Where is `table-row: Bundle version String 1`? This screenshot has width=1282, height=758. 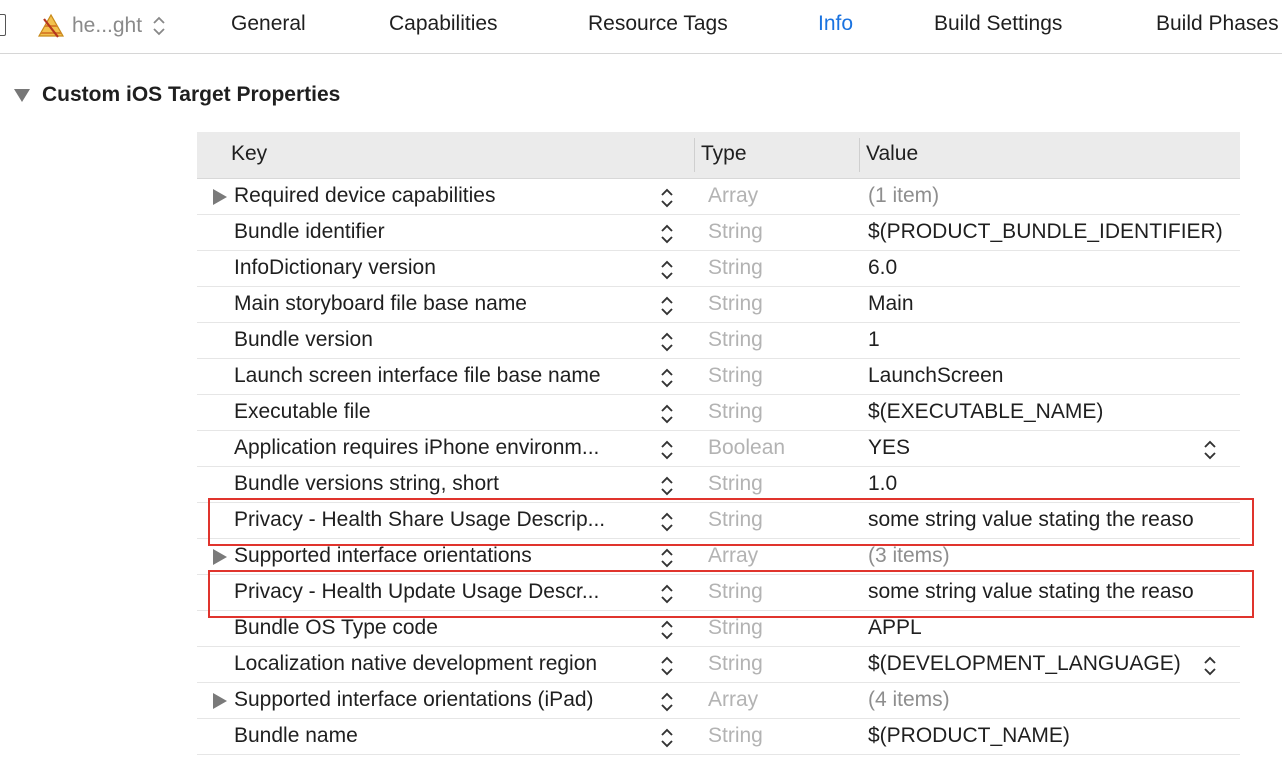
table-row: Bundle version String 1 is located at coordinates (718, 341).